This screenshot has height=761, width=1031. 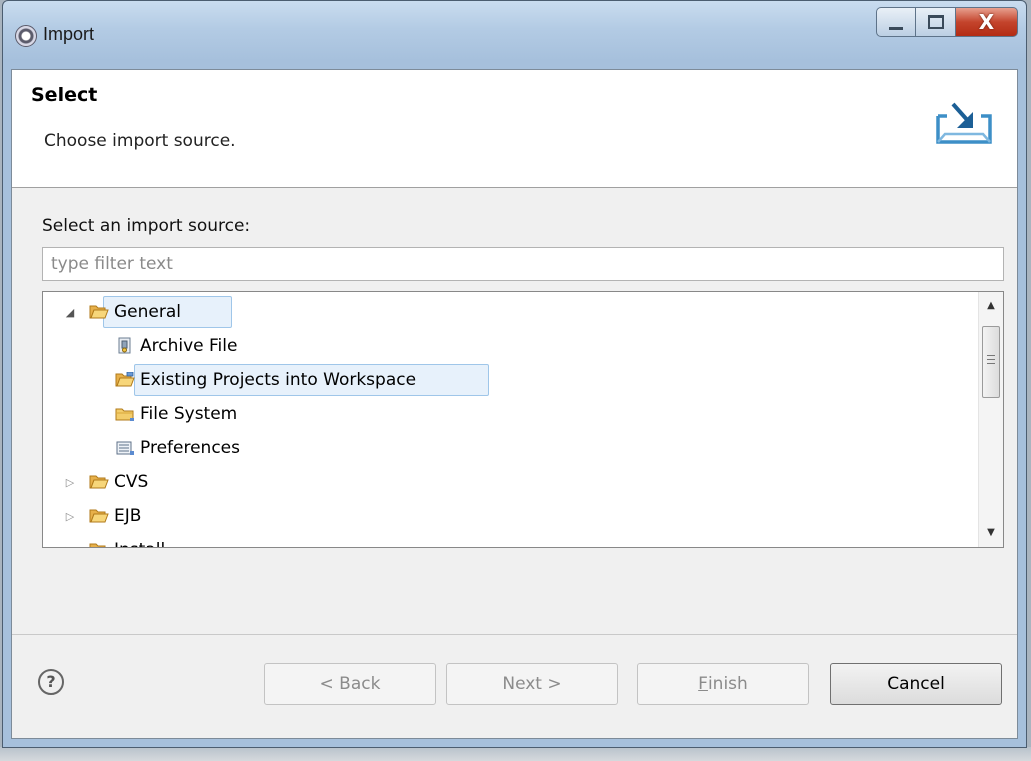 What do you see at coordinates (896, 28) in the screenshot?
I see `minimize-icon` at bounding box center [896, 28].